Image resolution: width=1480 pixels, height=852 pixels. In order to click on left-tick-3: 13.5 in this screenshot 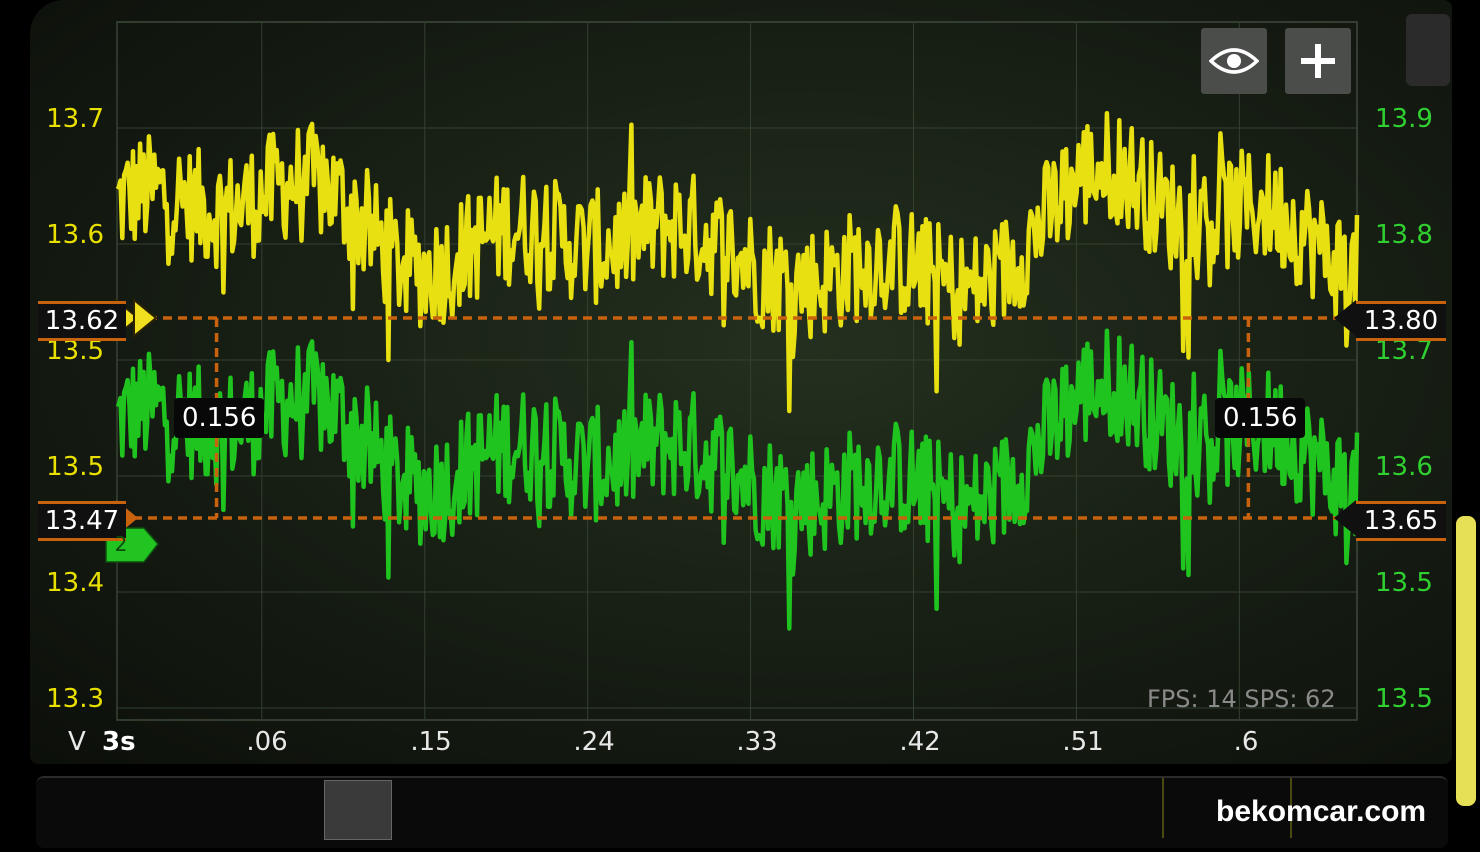, I will do `click(75, 351)`.